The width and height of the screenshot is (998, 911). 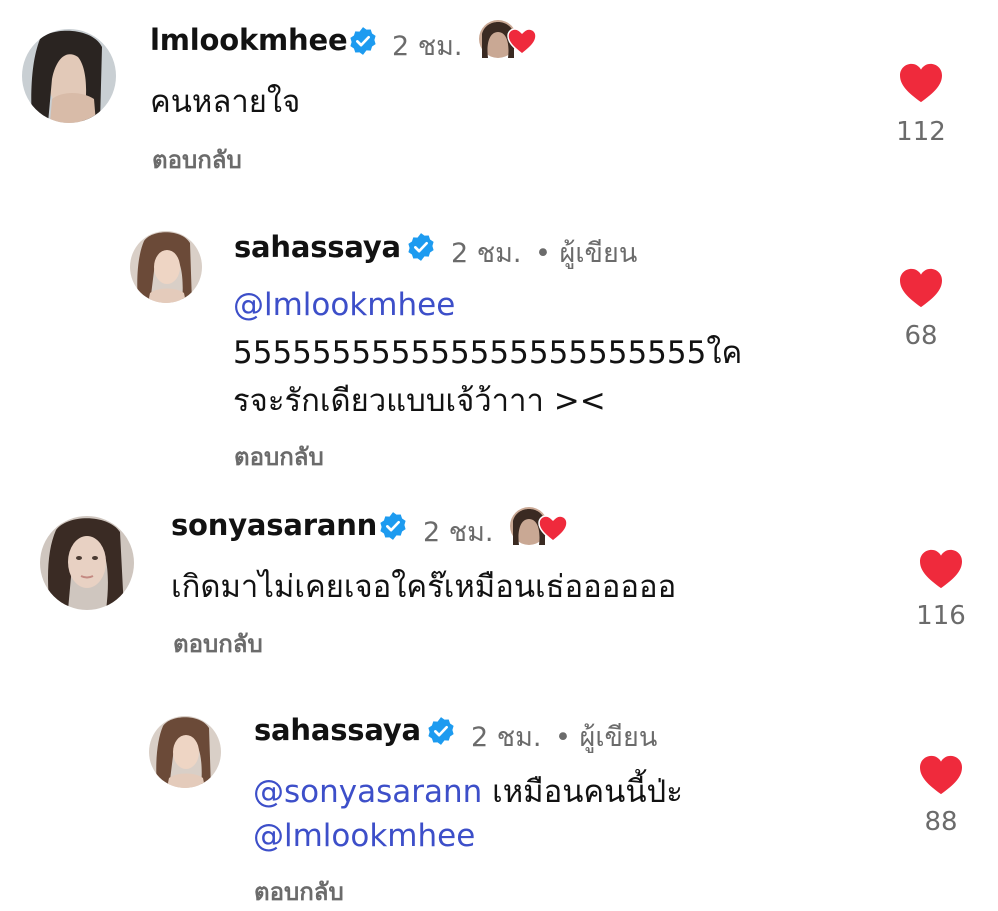 I want to click on comment-text: คนหลายใจ, so click(x=225, y=102).